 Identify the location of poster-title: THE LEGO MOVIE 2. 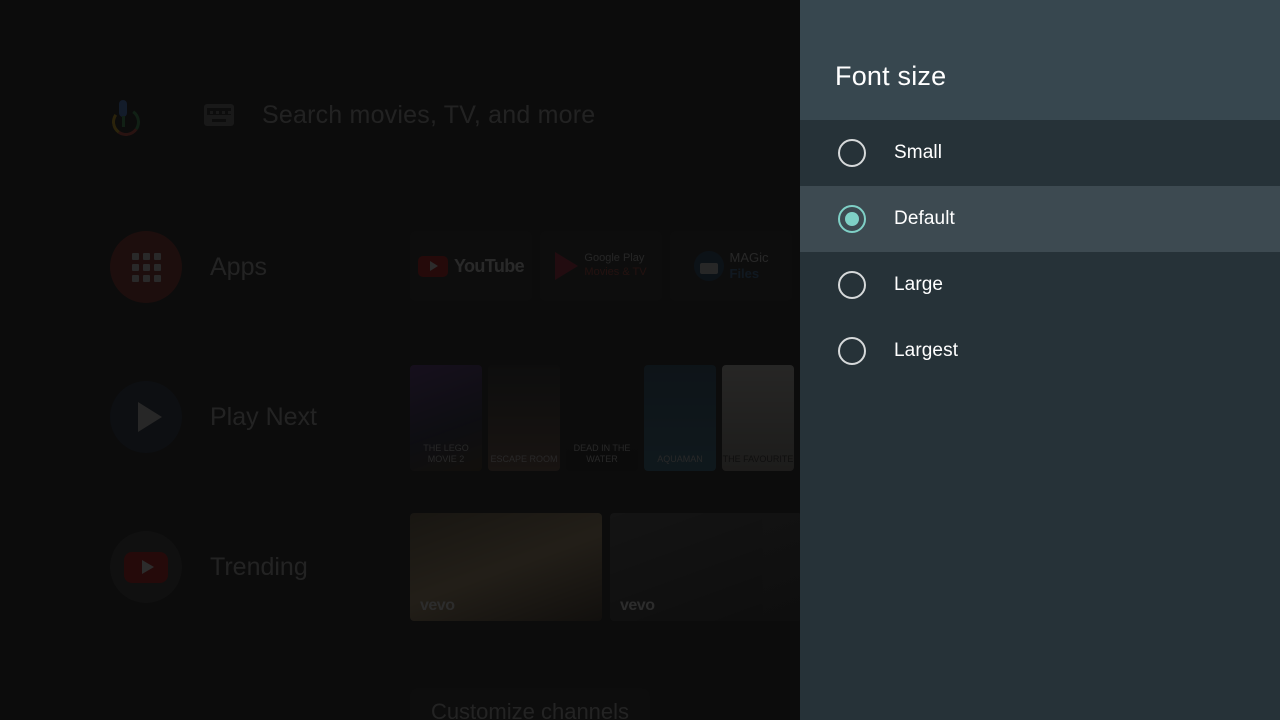
(446, 454).